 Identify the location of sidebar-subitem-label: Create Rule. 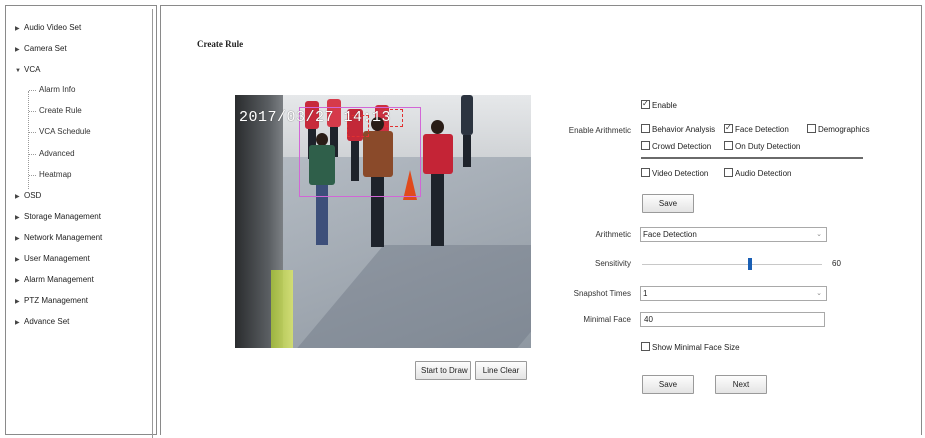
(60, 110).